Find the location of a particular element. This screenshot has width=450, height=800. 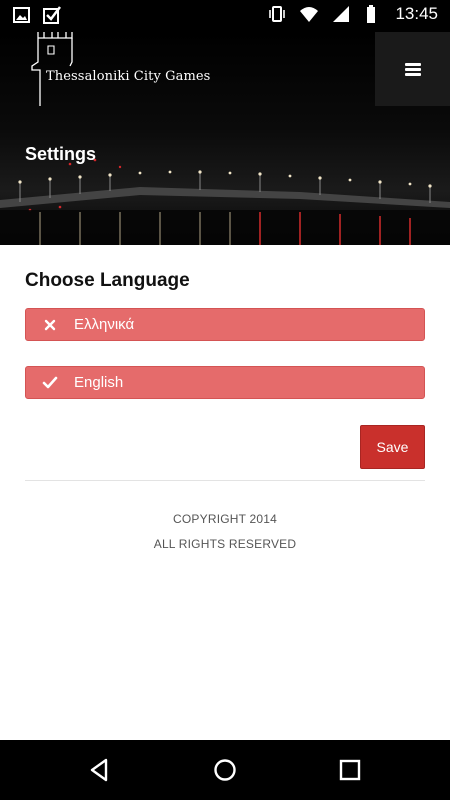

page-title: Settings is located at coordinates (61, 154).